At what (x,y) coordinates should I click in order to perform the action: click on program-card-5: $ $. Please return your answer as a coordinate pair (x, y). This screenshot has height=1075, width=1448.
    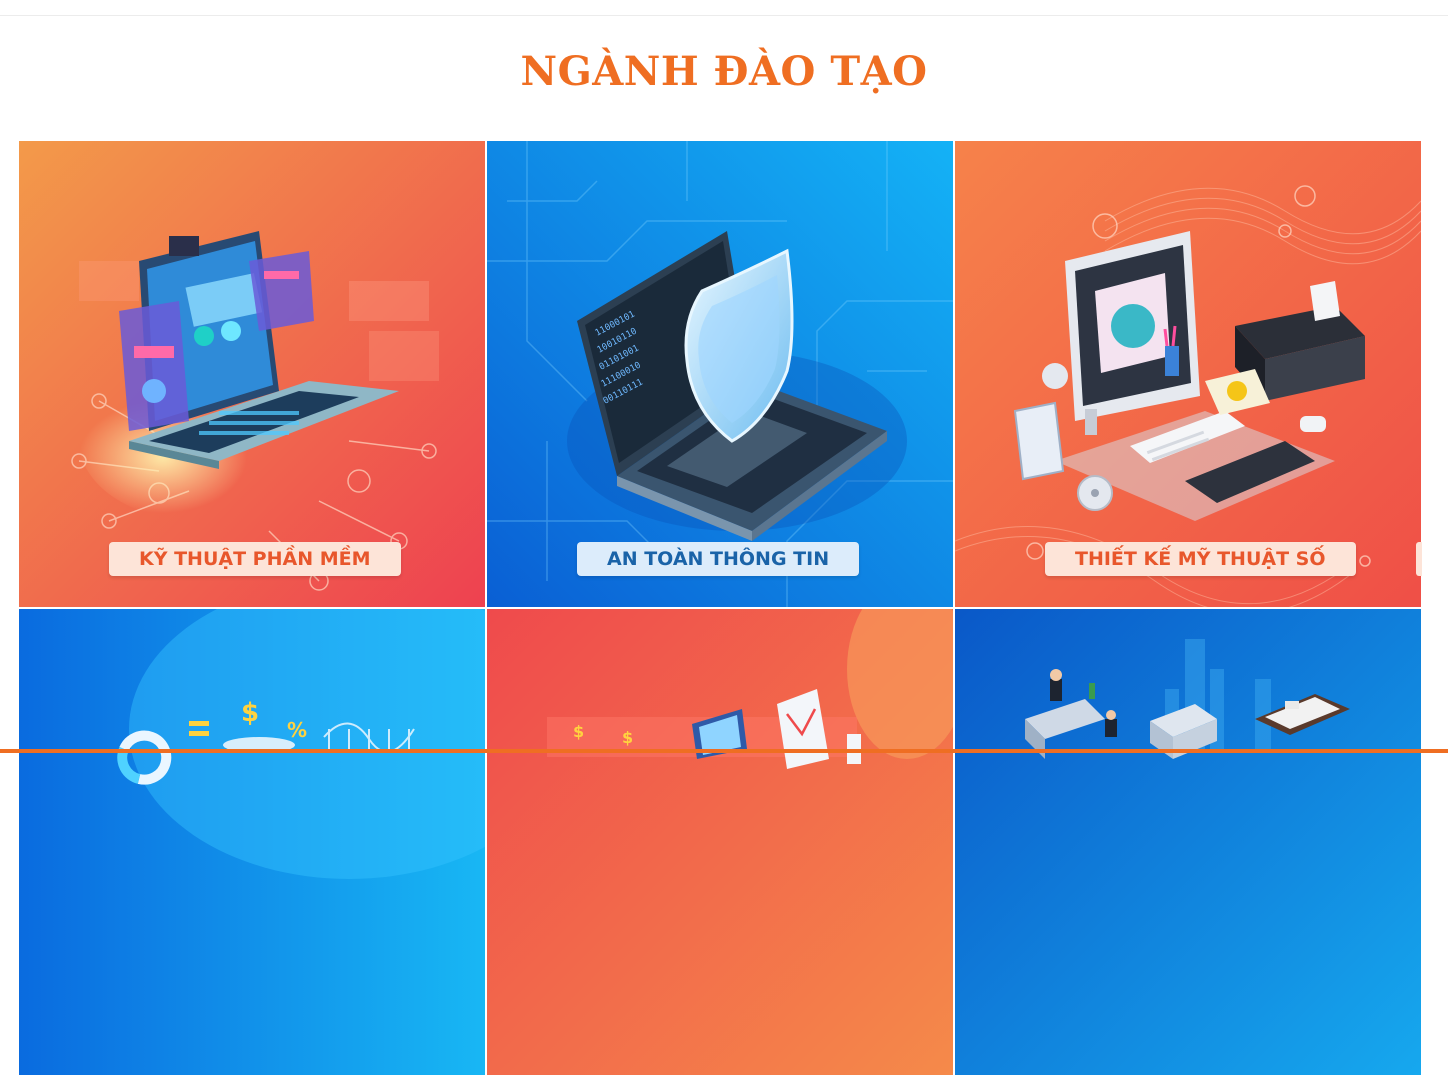
    Looking at the image, I should click on (720, 842).